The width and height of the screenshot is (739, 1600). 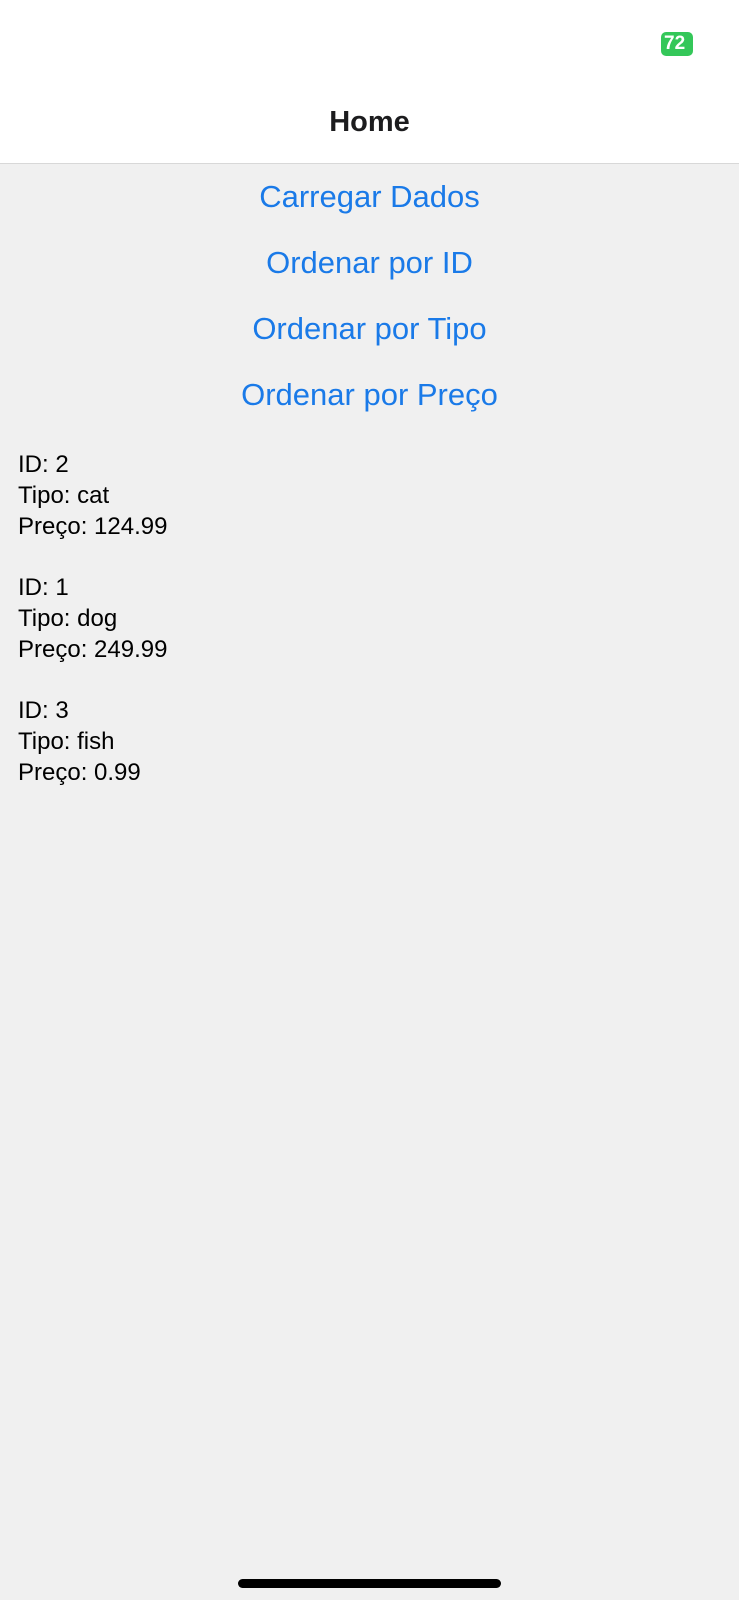 I want to click on navigation-bar: Home, so click(x=369, y=125).